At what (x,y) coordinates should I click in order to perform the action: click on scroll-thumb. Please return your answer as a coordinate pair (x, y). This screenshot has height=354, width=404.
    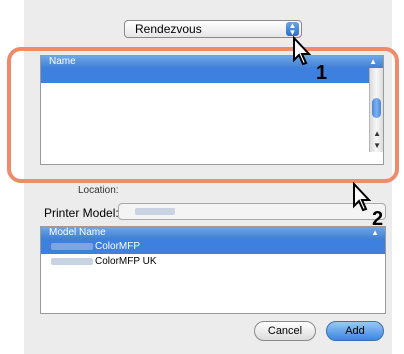
    Looking at the image, I should click on (376, 108).